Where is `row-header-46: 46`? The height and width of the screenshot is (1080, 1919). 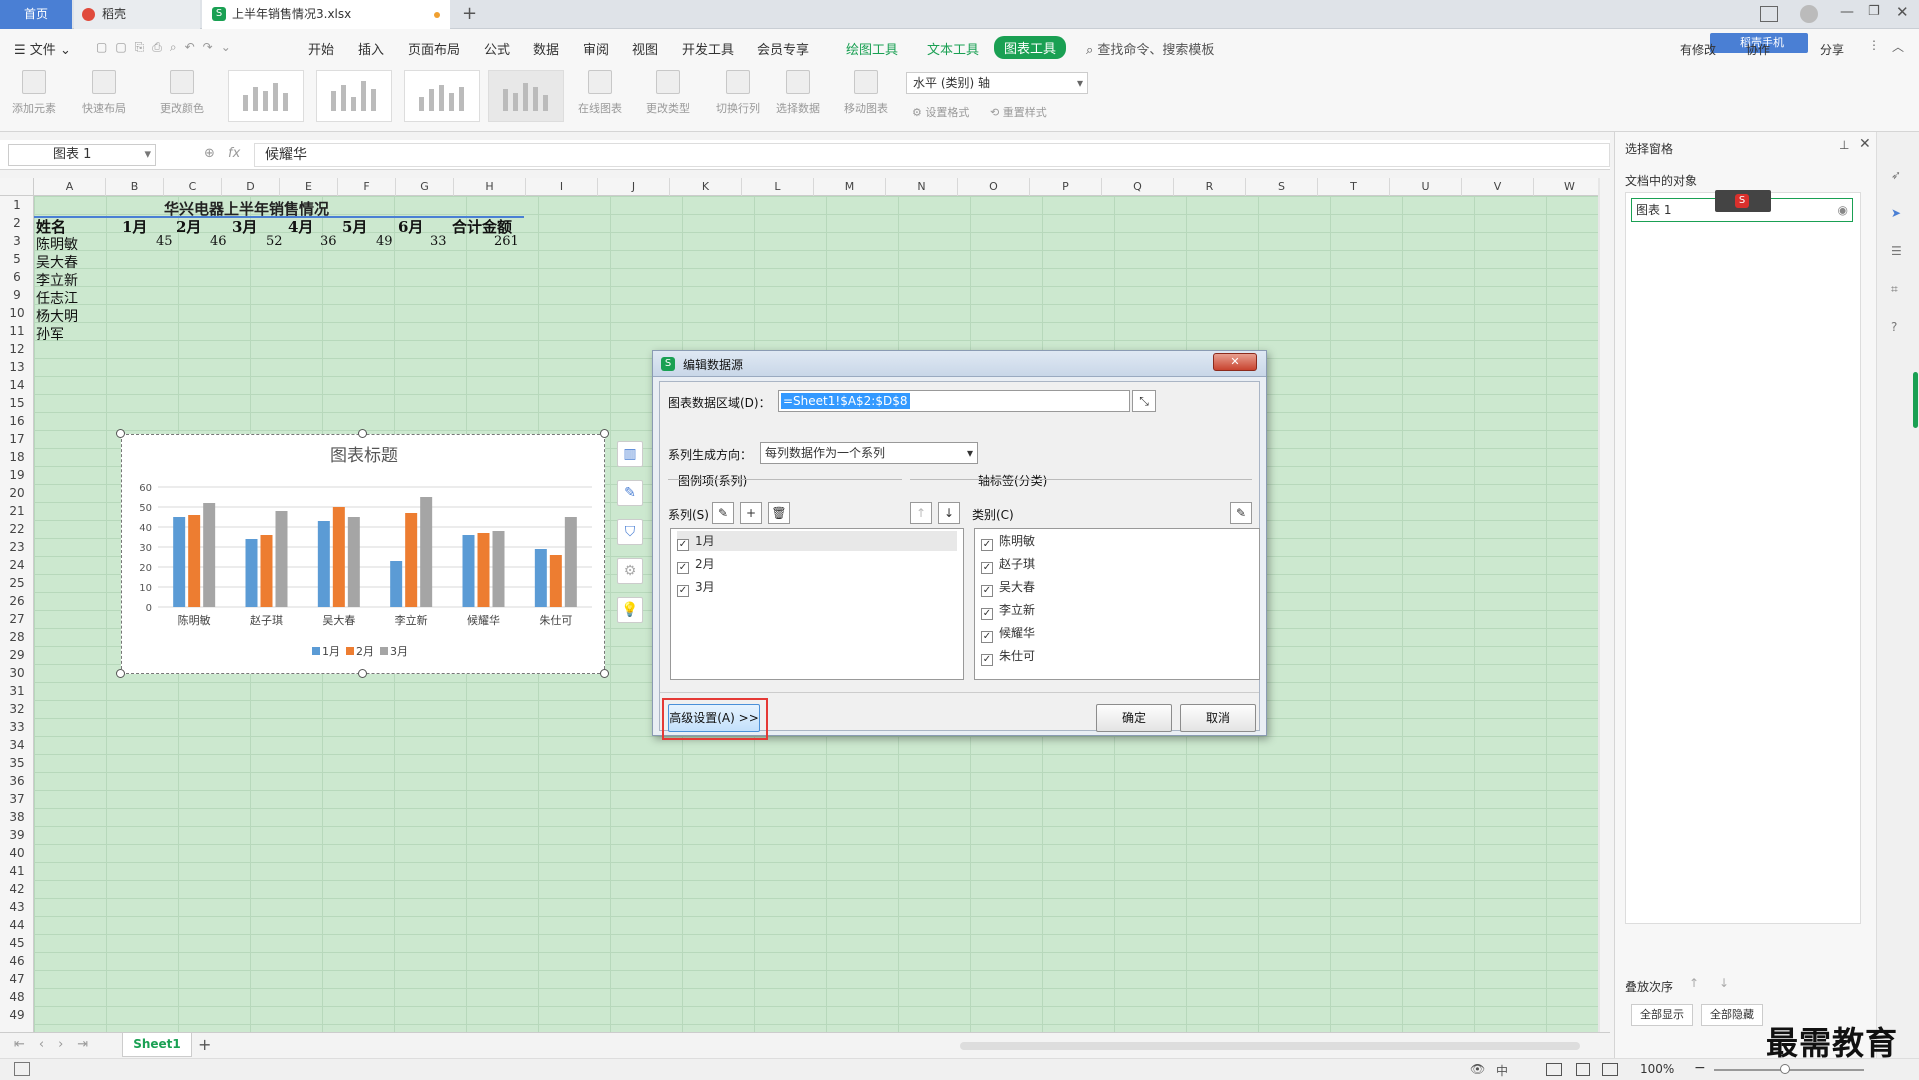
row-header-46: 46 is located at coordinates (17, 961).